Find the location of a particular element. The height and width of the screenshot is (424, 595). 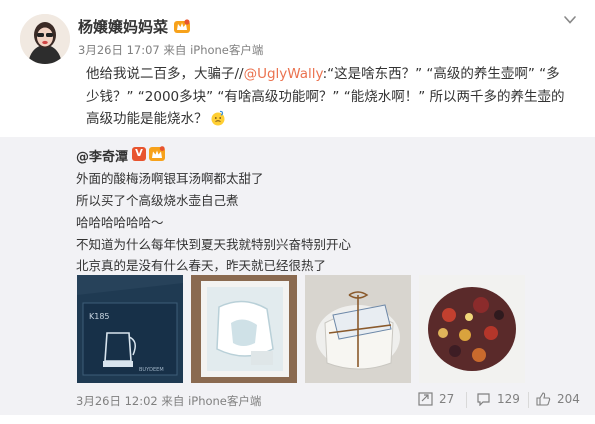

photo-dried-fruit-tea is located at coordinates (472, 329).